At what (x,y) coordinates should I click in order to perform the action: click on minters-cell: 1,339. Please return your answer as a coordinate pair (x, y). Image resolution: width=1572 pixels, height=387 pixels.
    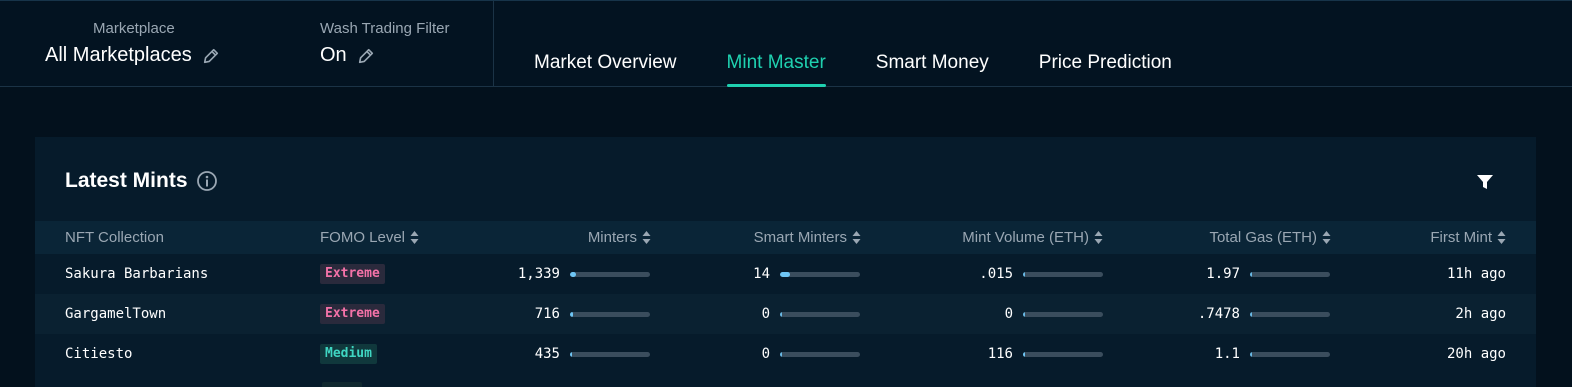
    Looking at the image, I should click on (538, 274).